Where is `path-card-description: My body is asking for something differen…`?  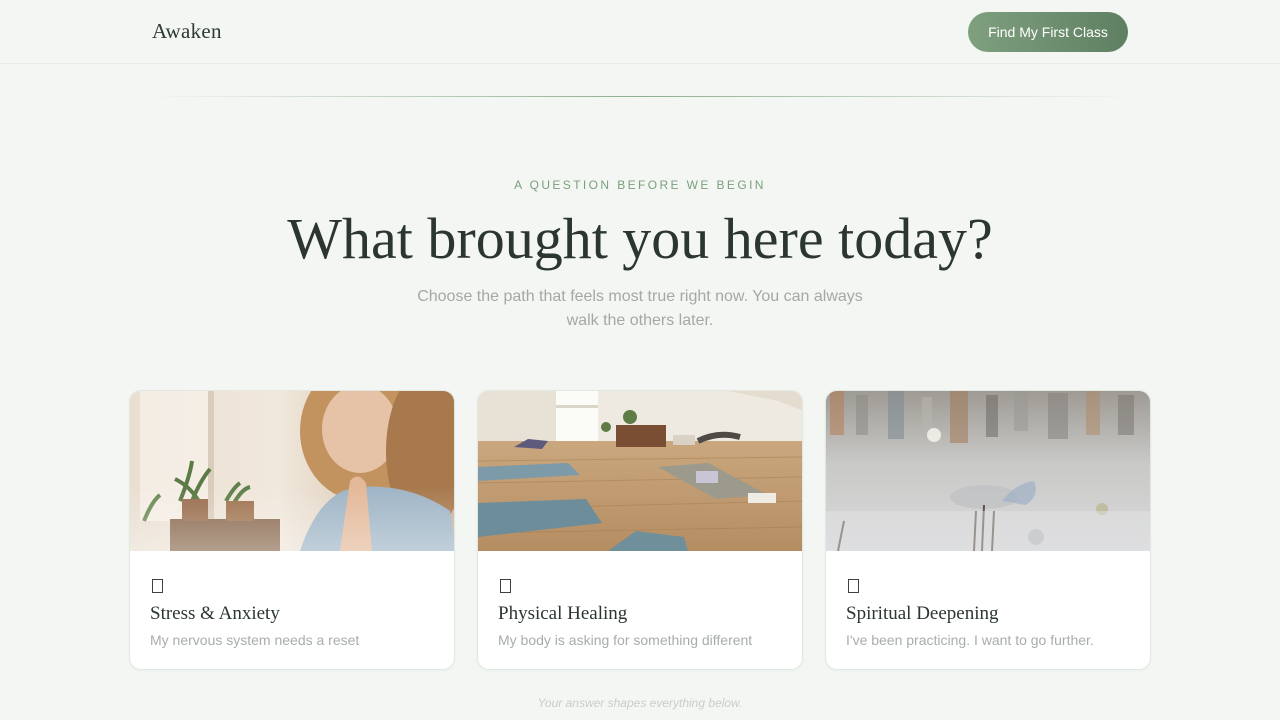
path-card-description: My body is asking for something differen… is located at coordinates (625, 640).